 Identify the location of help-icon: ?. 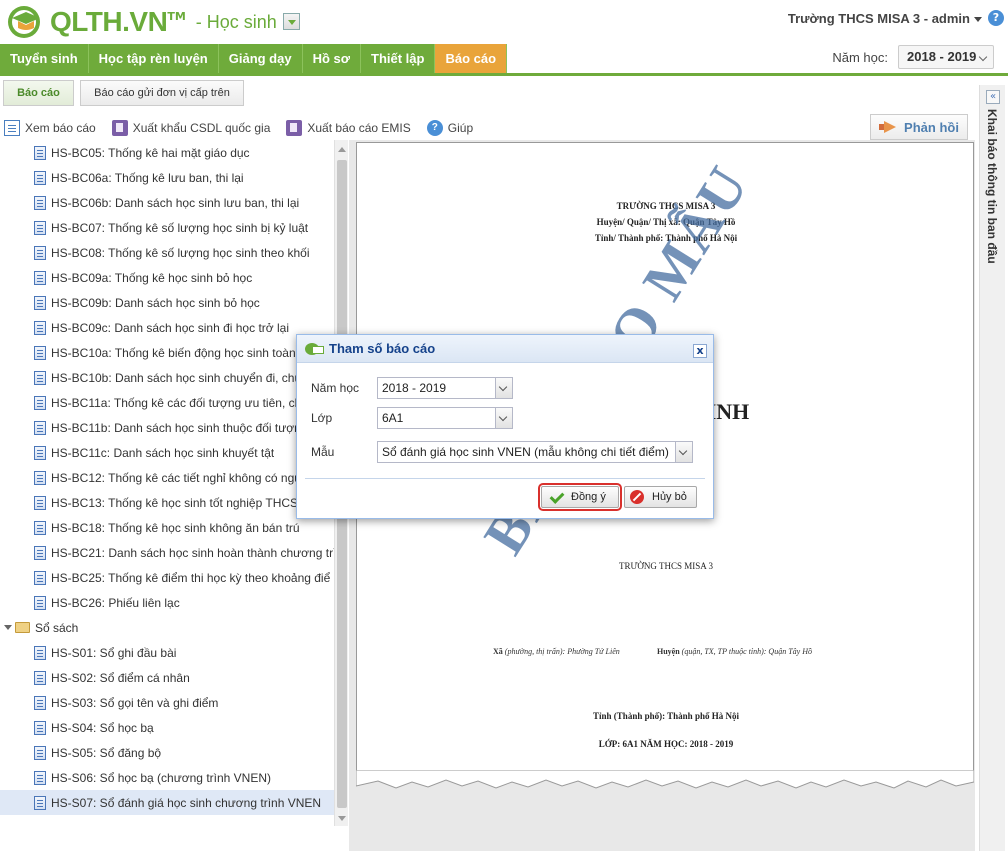
(996, 18).